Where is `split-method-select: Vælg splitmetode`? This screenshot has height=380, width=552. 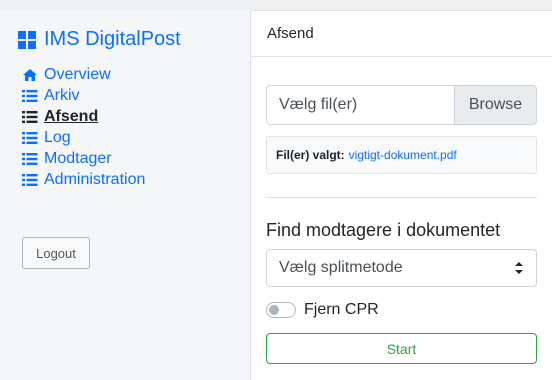 split-method-select: Vælg splitmetode is located at coordinates (401, 268).